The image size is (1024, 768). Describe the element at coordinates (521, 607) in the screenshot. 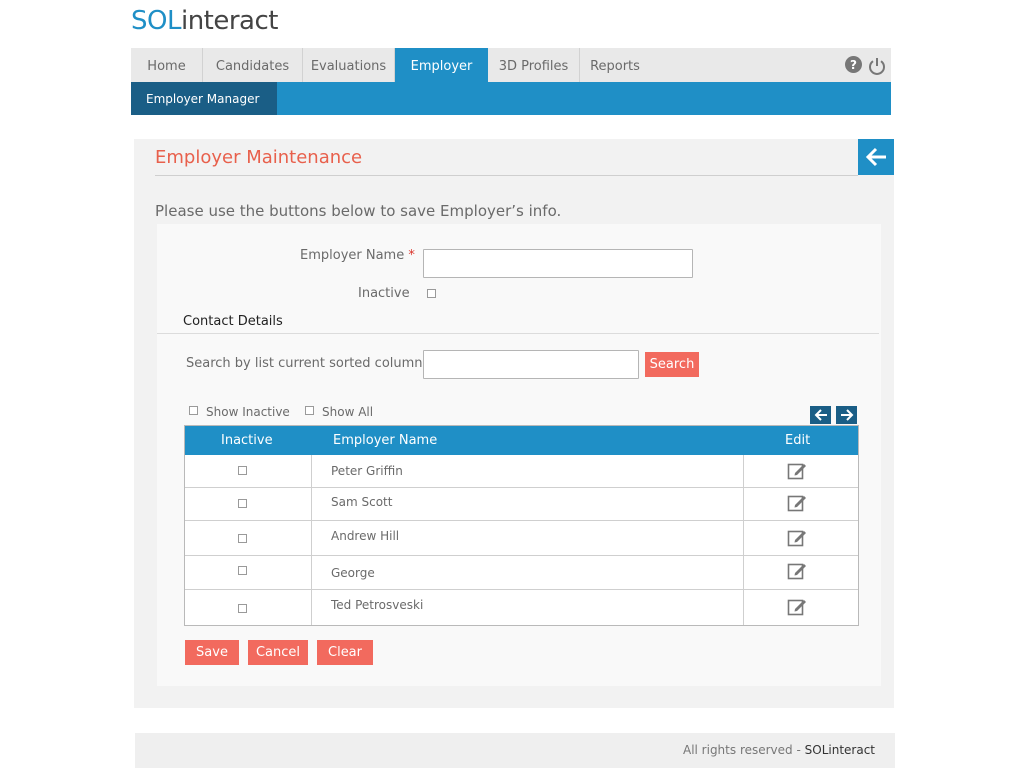

I see `table-row: Ted Petrosveski` at that location.